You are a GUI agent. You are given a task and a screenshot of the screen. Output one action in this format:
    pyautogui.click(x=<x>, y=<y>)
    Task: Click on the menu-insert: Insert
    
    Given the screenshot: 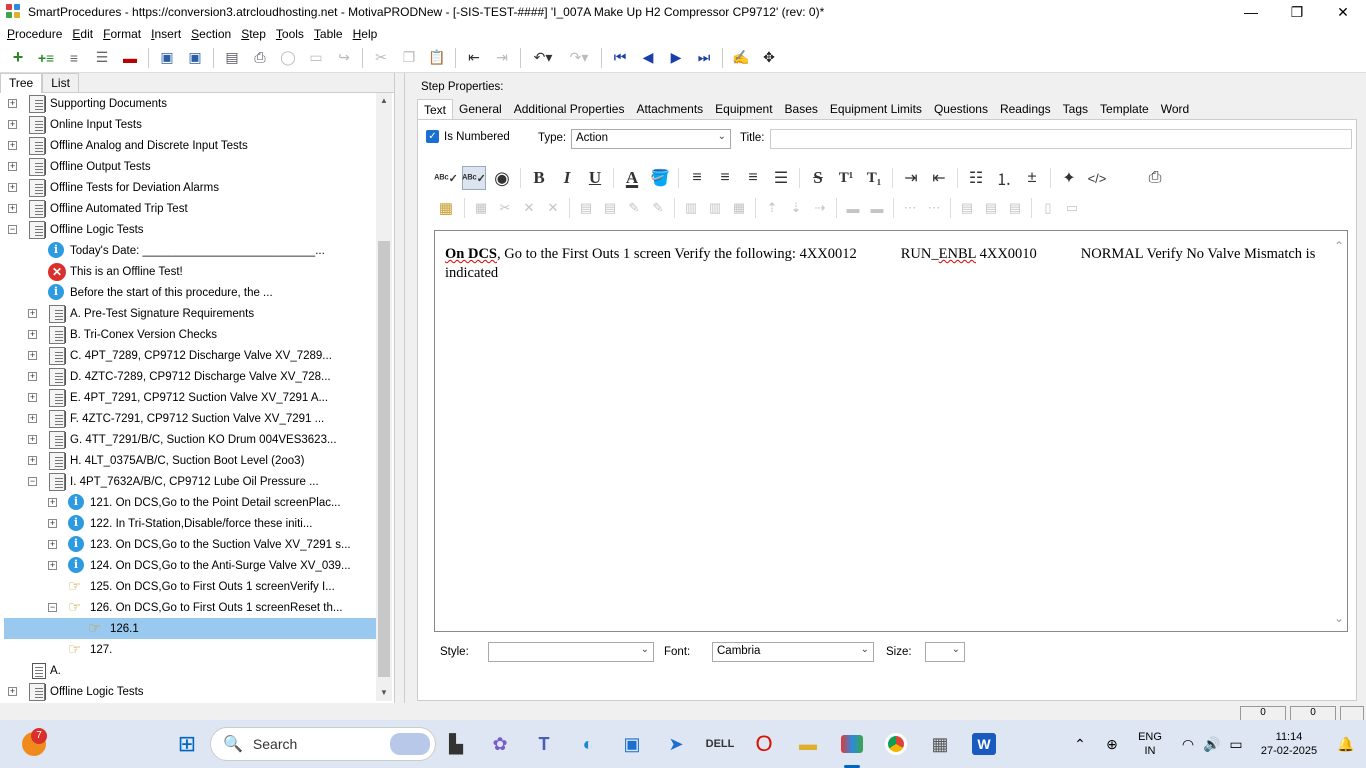 What is the action you would take?
    pyautogui.click(x=166, y=34)
    